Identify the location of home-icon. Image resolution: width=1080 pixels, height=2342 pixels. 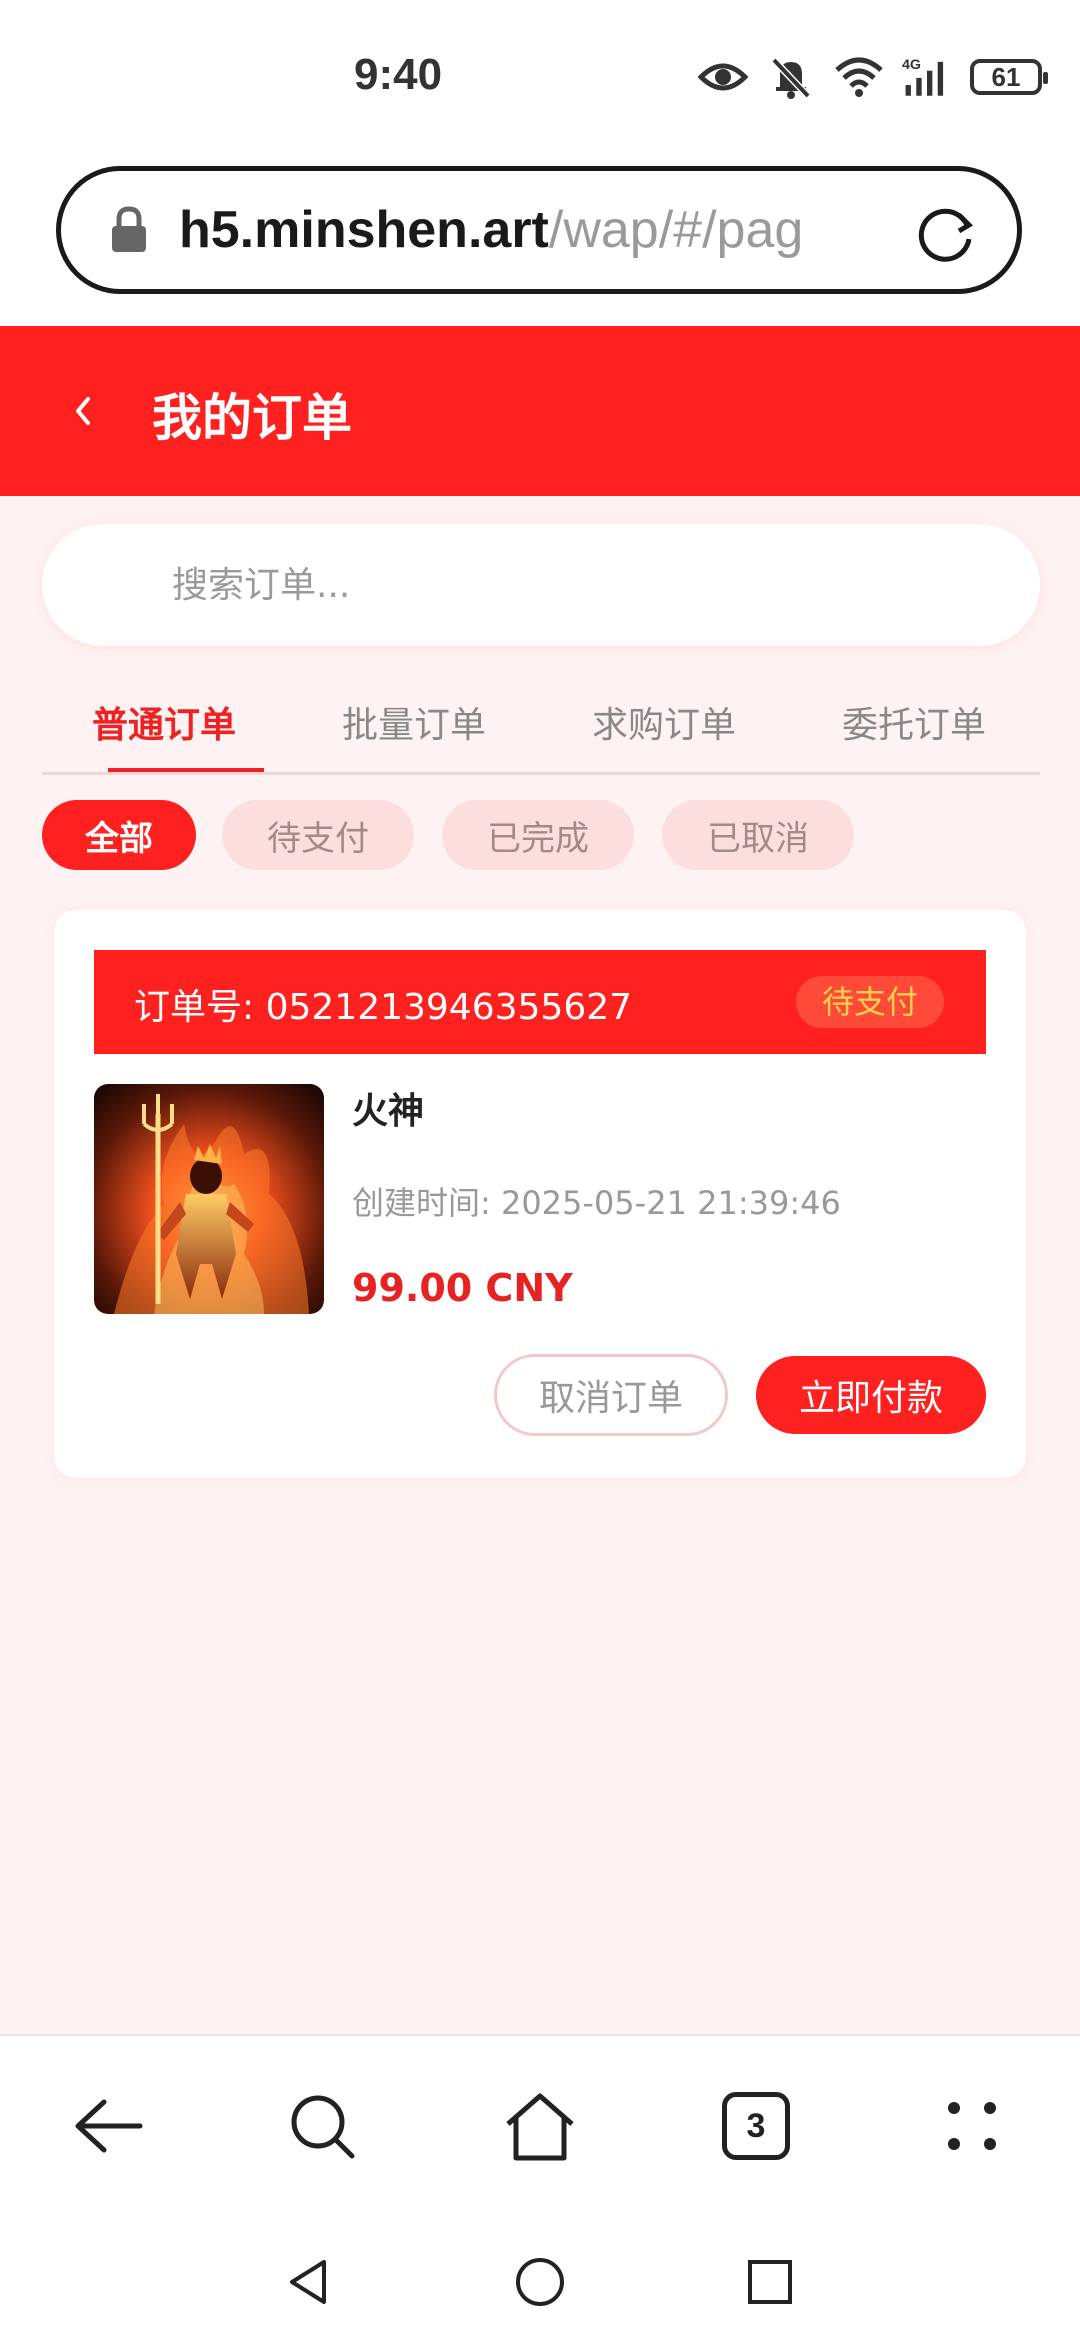
(540, 2126).